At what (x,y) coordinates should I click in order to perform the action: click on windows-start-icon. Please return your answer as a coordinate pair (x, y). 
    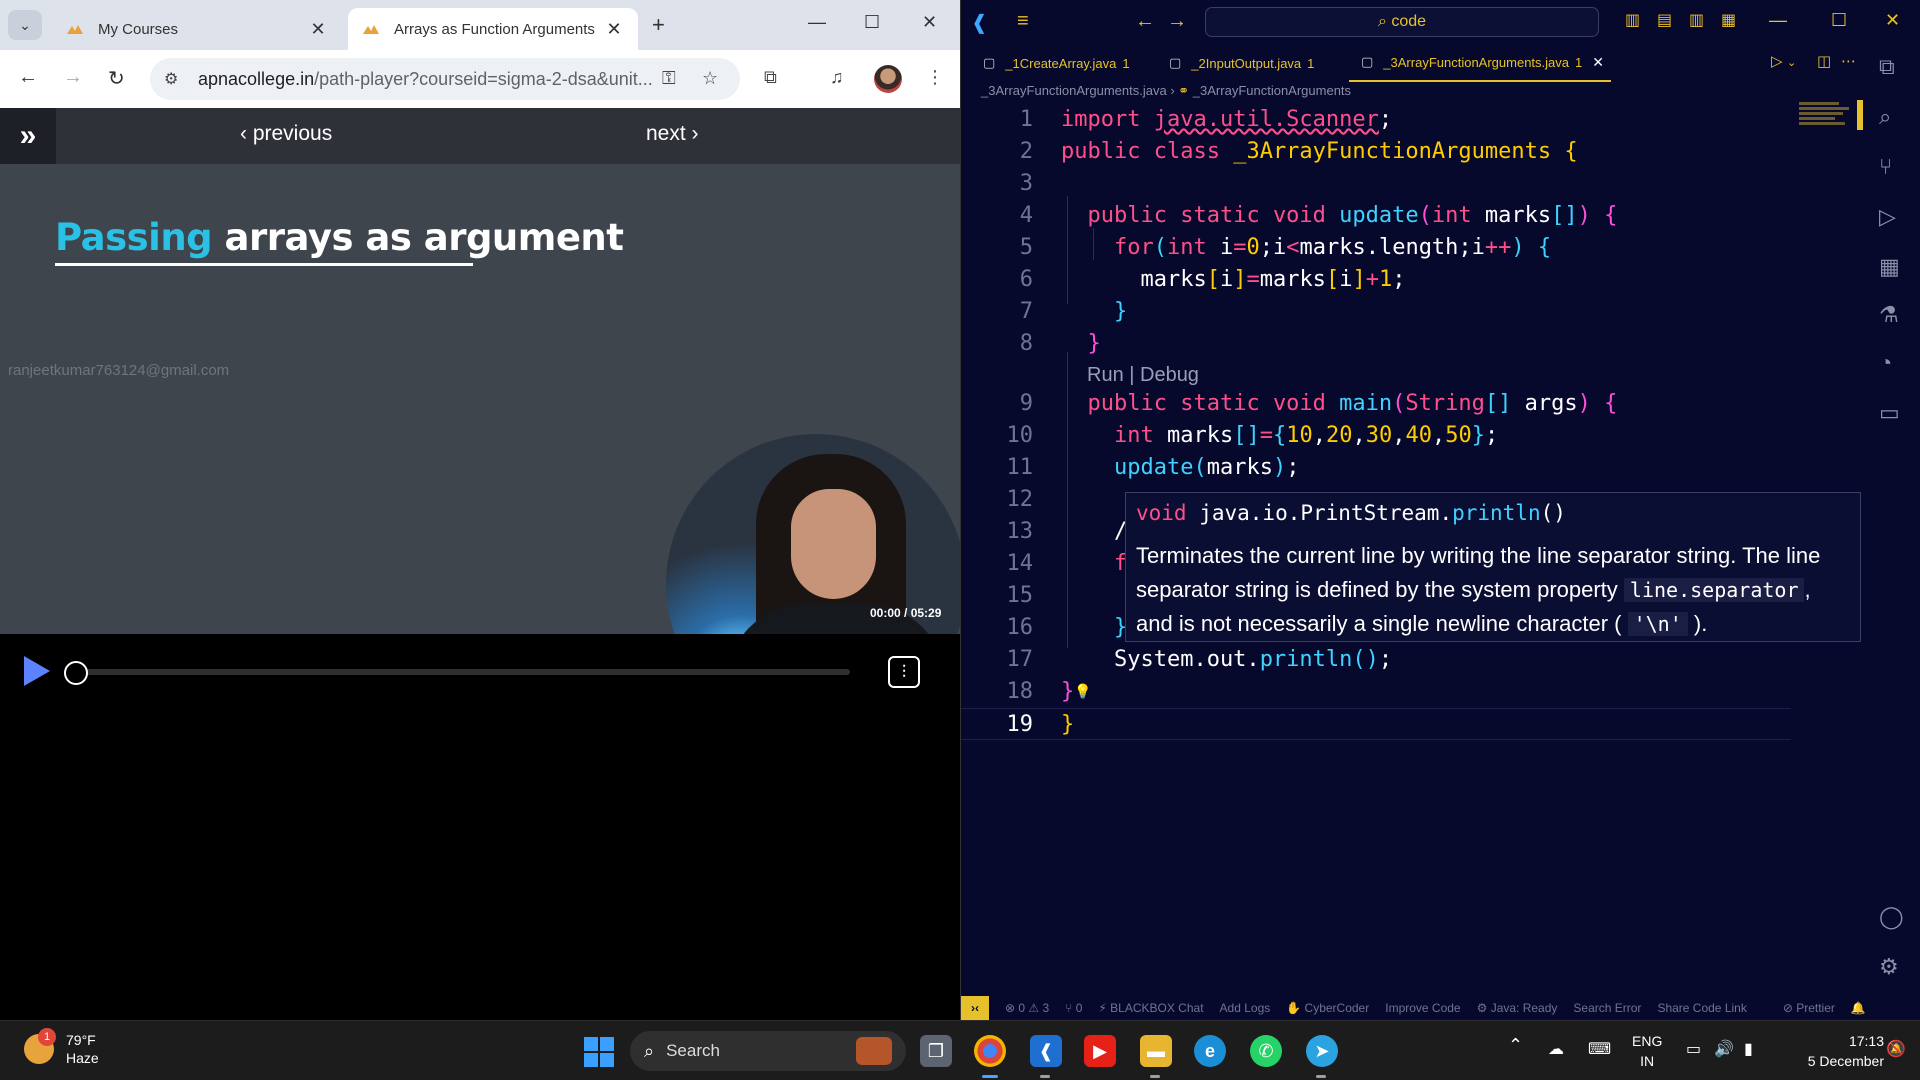
    Looking at the image, I should click on (599, 1052).